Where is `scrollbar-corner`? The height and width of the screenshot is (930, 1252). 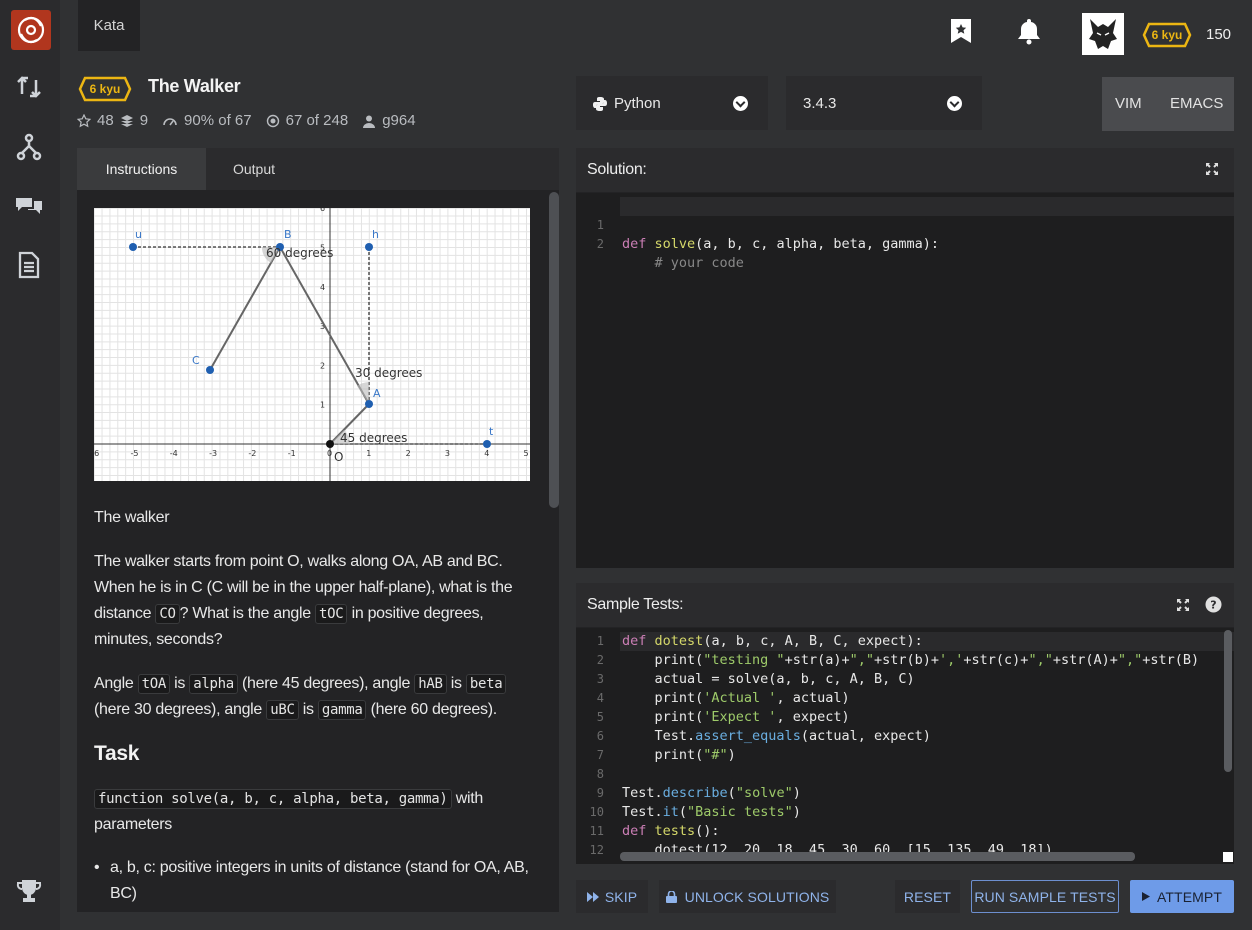
scrollbar-corner is located at coordinates (1228, 857).